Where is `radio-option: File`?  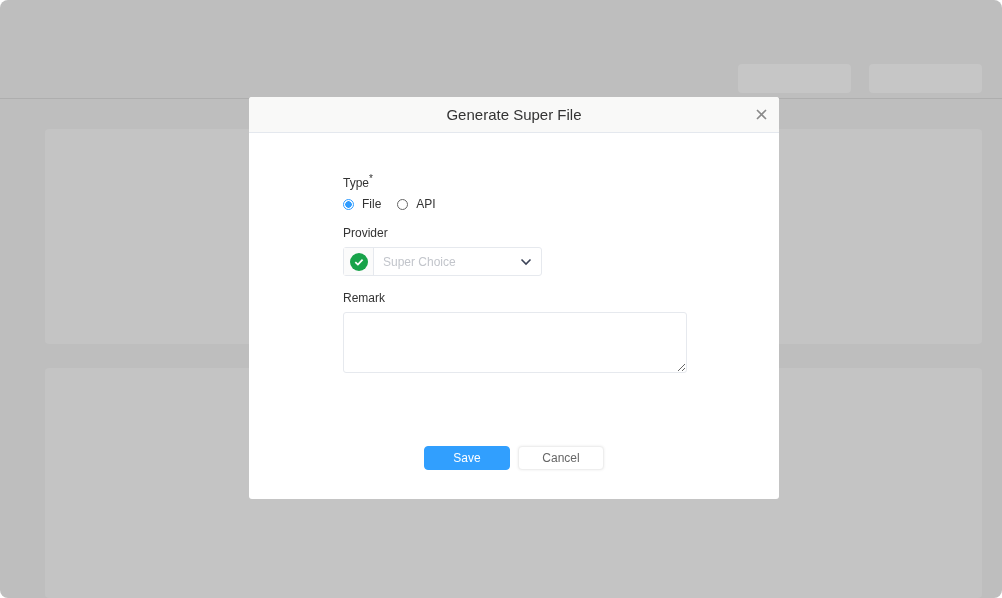
radio-option: File is located at coordinates (362, 204).